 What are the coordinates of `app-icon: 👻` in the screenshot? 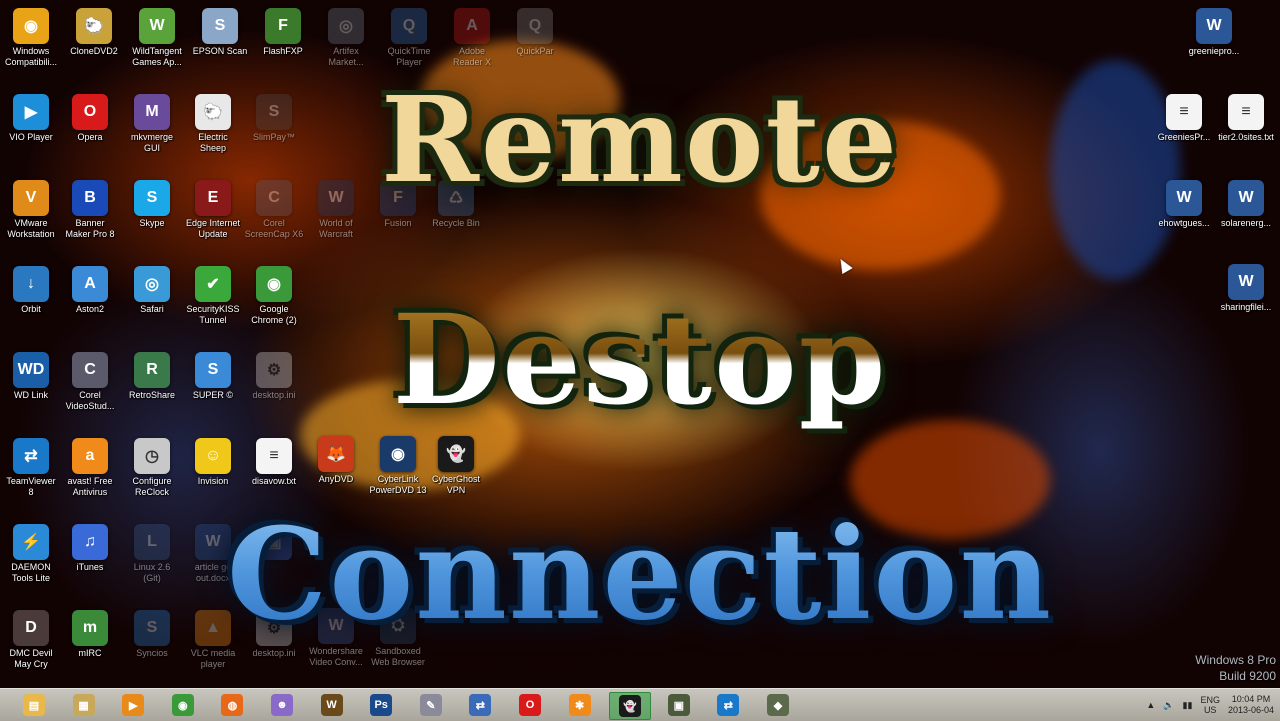 It's located at (456, 454).